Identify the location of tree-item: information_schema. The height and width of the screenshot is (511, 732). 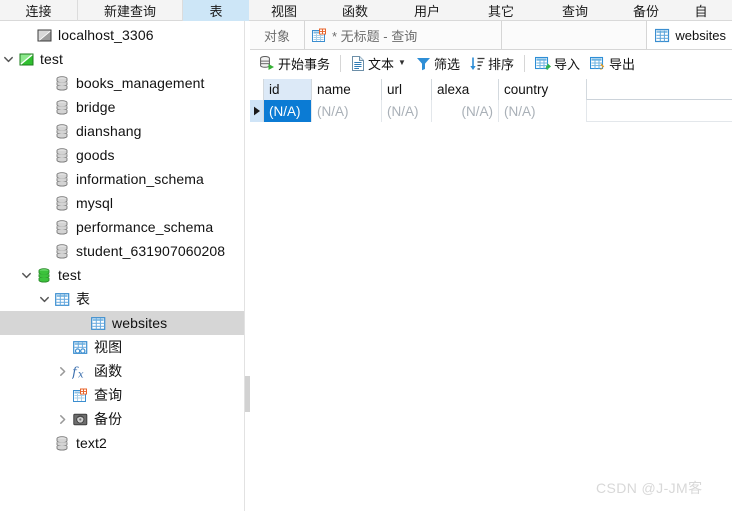
(122, 179).